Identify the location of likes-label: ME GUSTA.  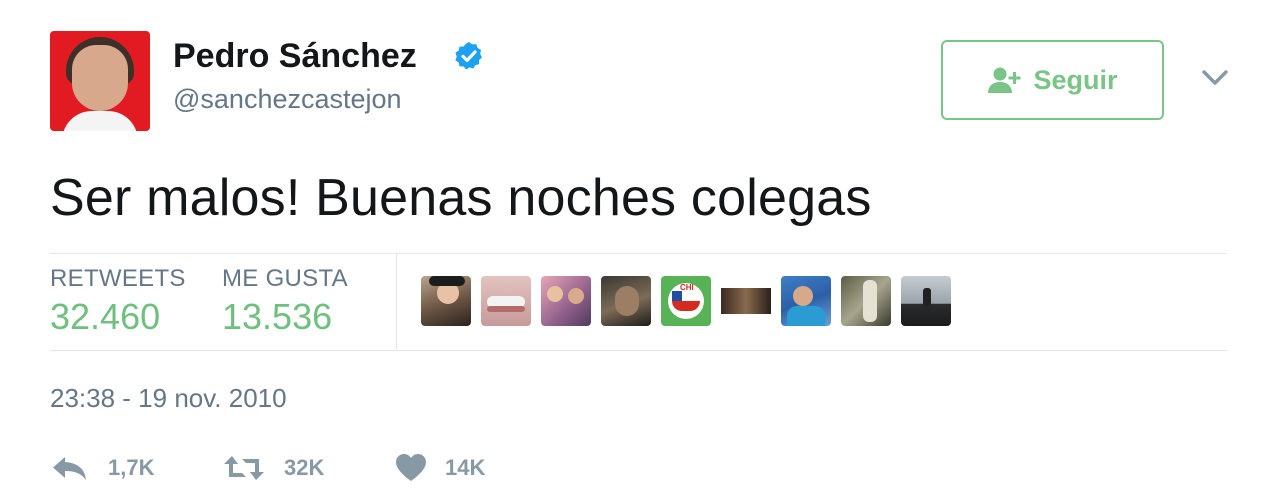
(285, 278).